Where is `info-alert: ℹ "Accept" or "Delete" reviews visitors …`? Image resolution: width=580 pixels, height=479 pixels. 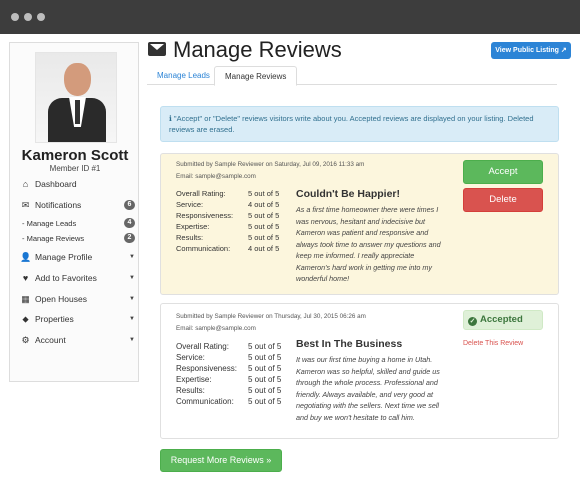 info-alert: ℹ "Accept" or "Delete" reviews visitors … is located at coordinates (359, 124).